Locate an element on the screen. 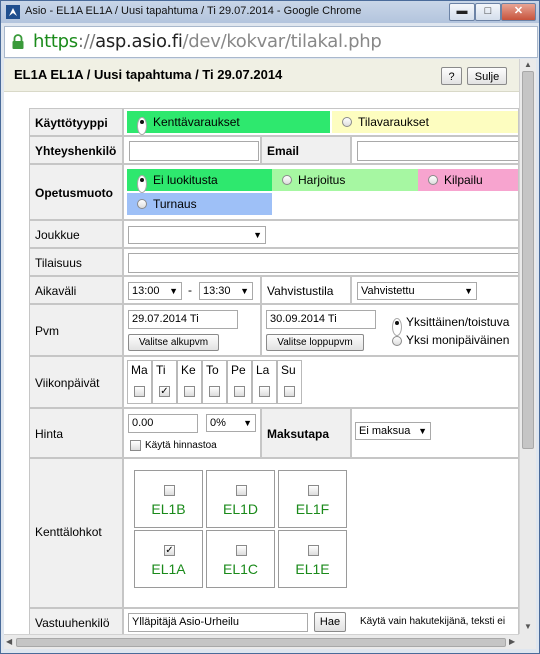 The image size is (540, 654). email-input is located at coordinates (437, 151).